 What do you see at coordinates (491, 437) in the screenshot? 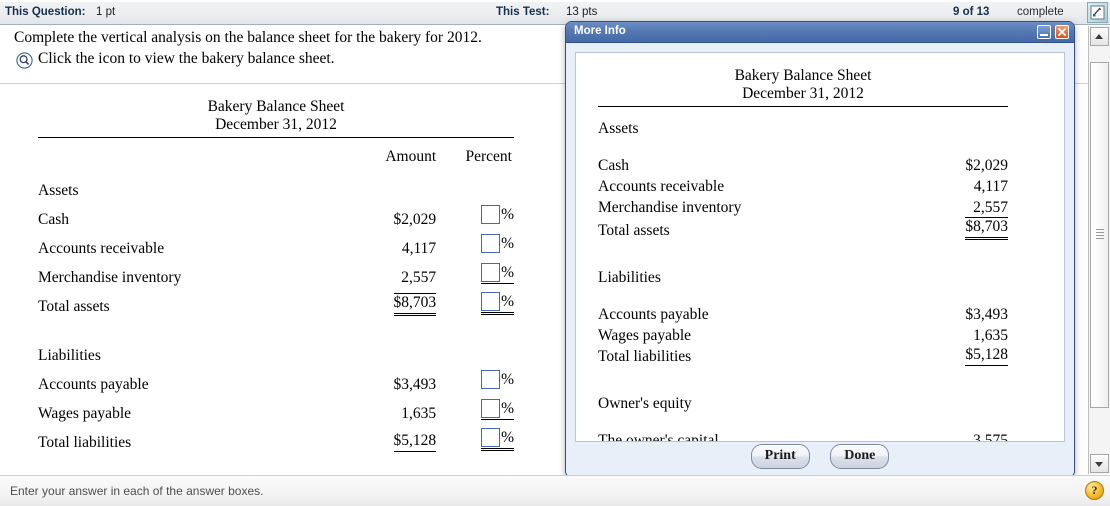
I see `answer-box-total-liabilities-percent` at bounding box center [491, 437].